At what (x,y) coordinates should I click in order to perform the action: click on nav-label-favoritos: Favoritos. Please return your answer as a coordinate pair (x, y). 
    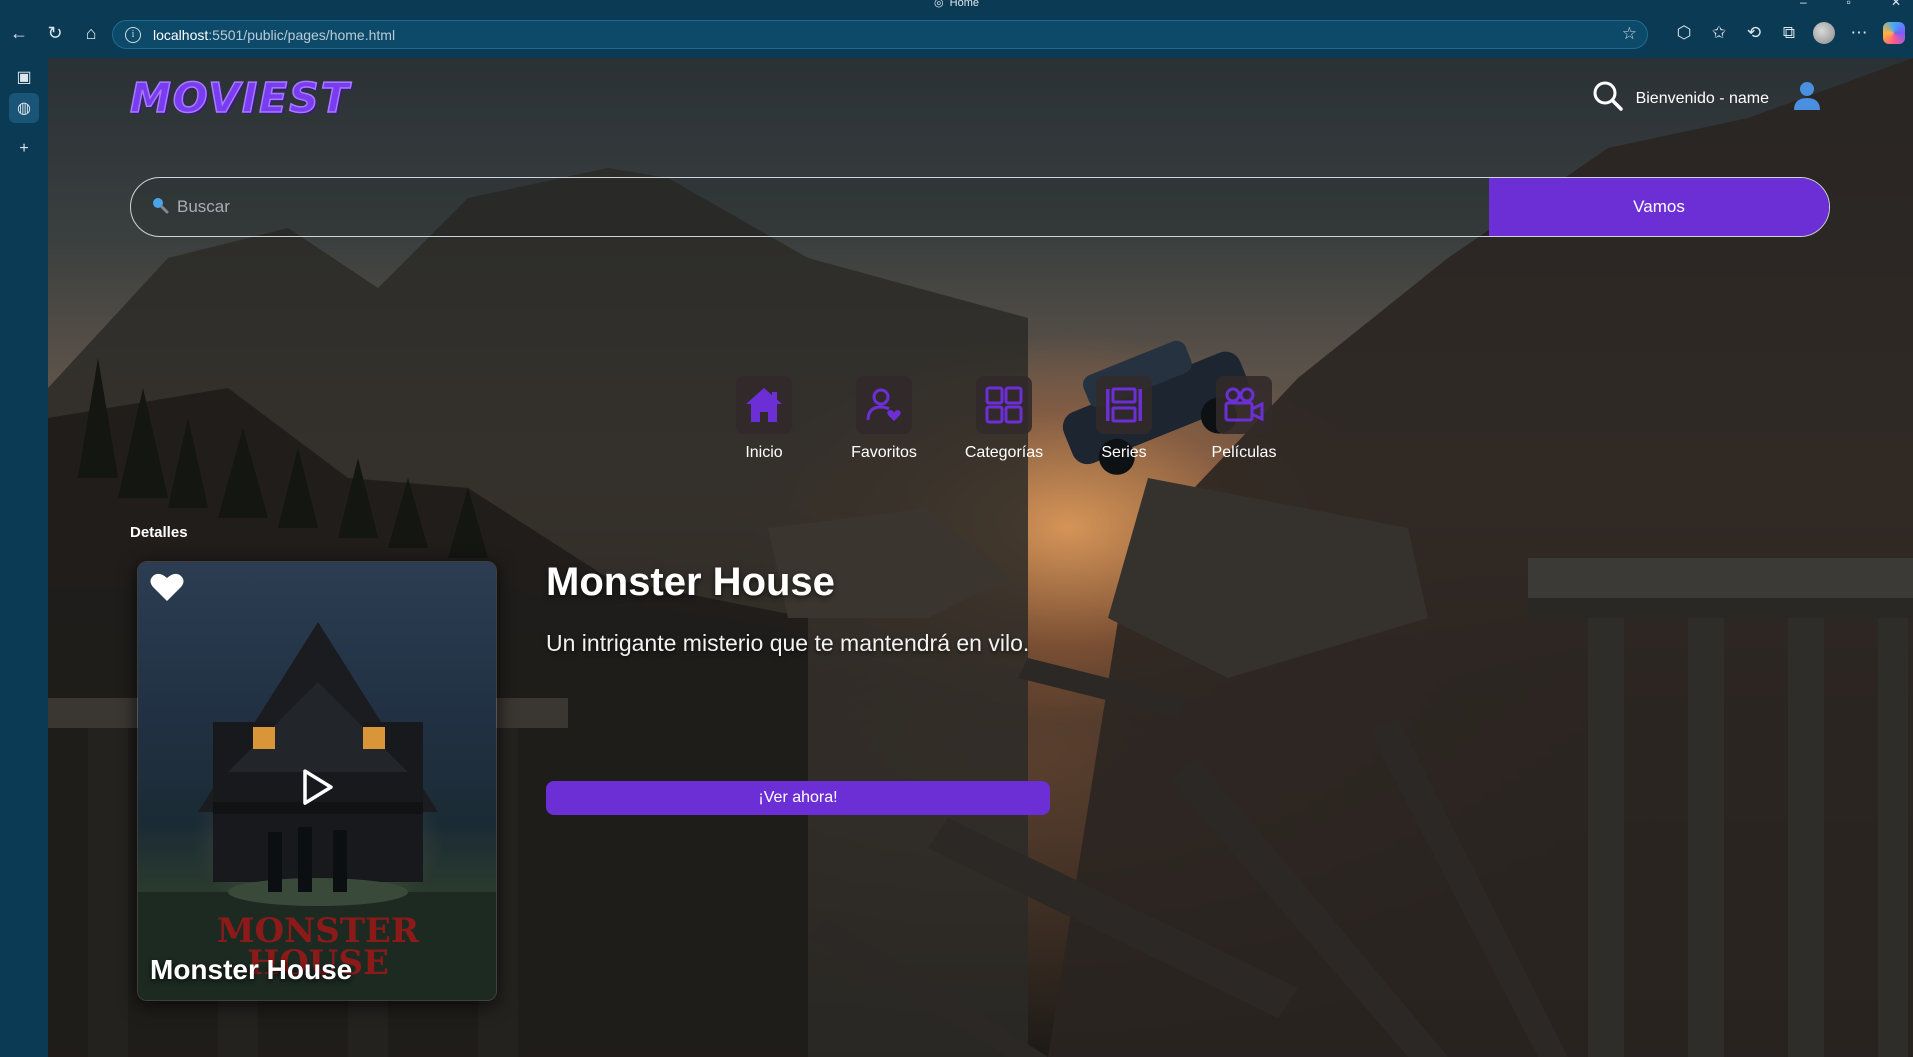
    Looking at the image, I should click on (884, 452).